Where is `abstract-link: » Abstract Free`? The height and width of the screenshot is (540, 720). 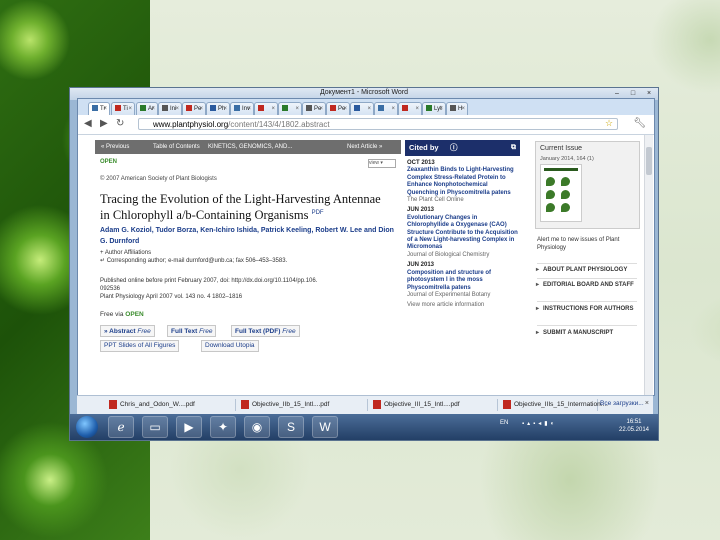
abstract-link: » Abstract Free is located at coordinates (127, 331).